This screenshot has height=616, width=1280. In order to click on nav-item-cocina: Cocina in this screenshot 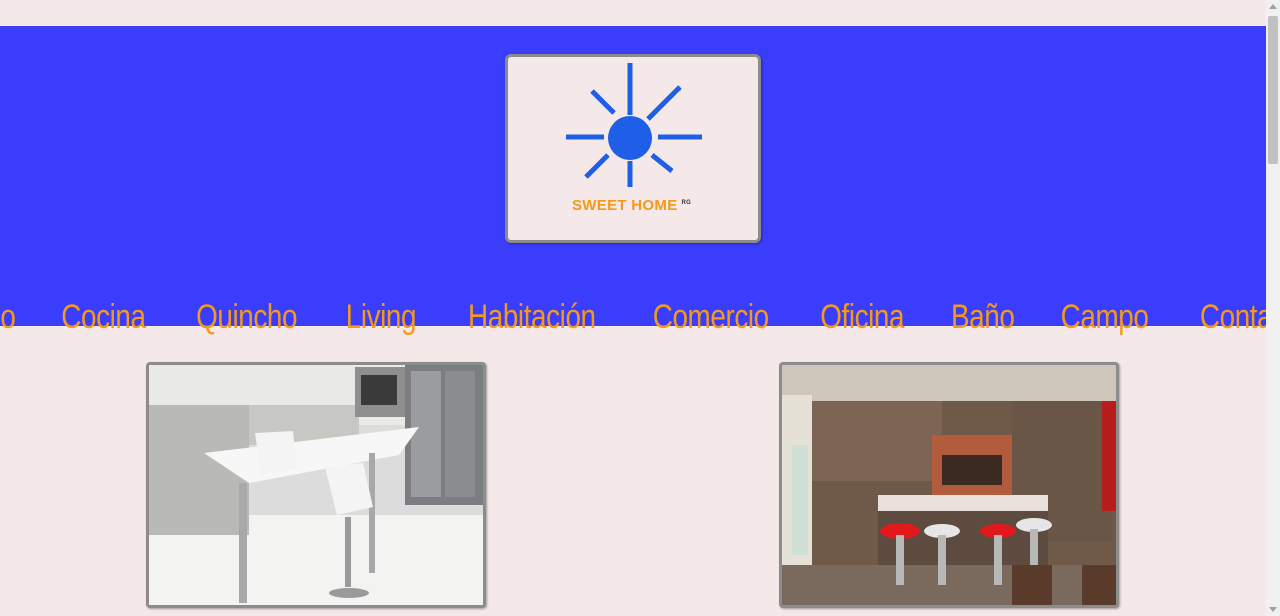, I will do `click(103, 317)`.